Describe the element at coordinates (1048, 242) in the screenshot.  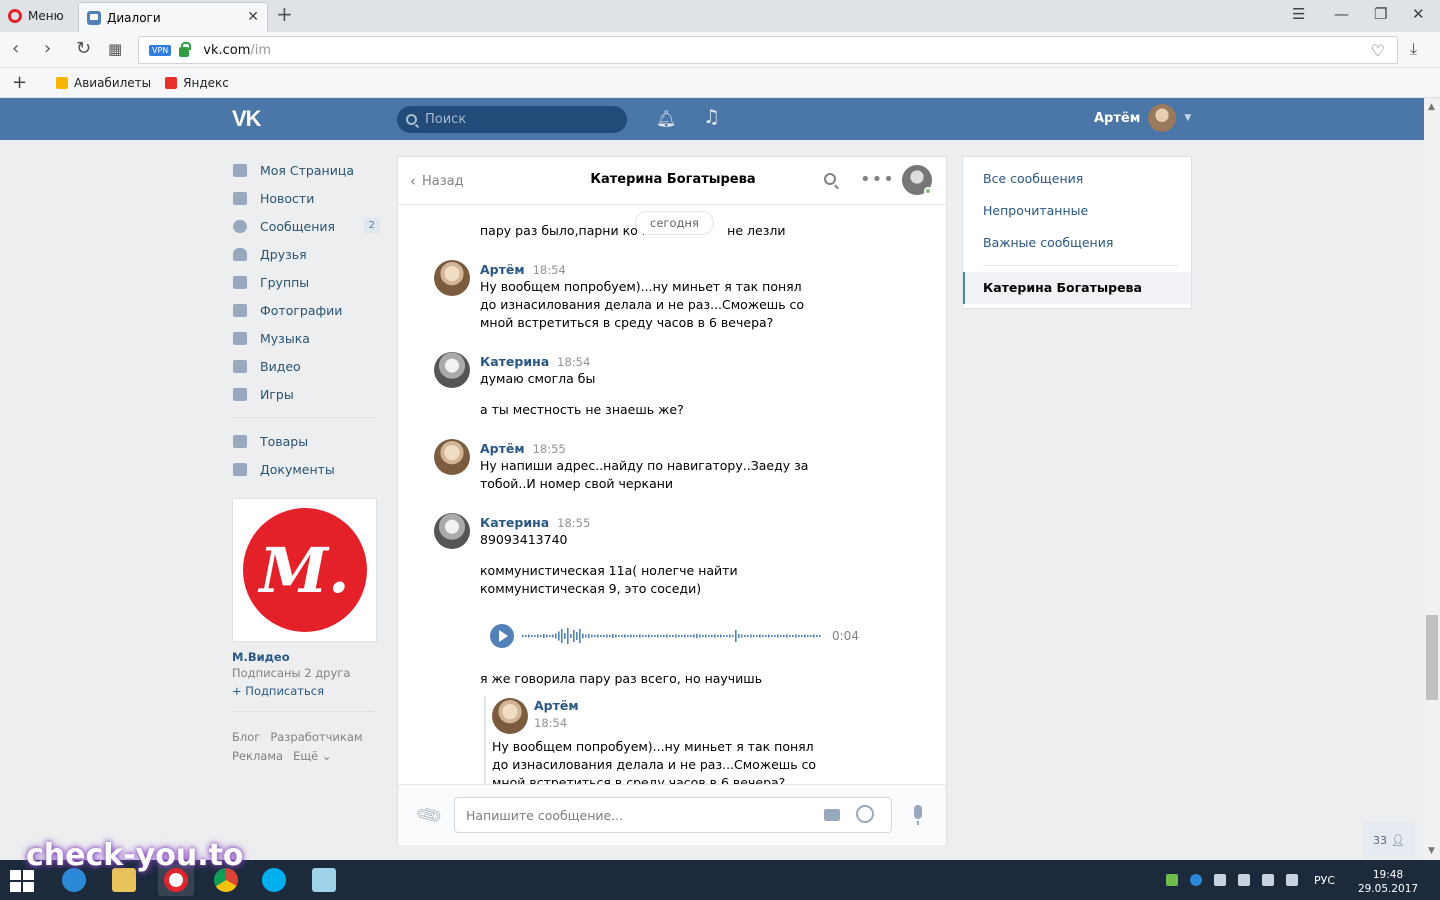
I see `filter-important: Важные сообщения` at that location.